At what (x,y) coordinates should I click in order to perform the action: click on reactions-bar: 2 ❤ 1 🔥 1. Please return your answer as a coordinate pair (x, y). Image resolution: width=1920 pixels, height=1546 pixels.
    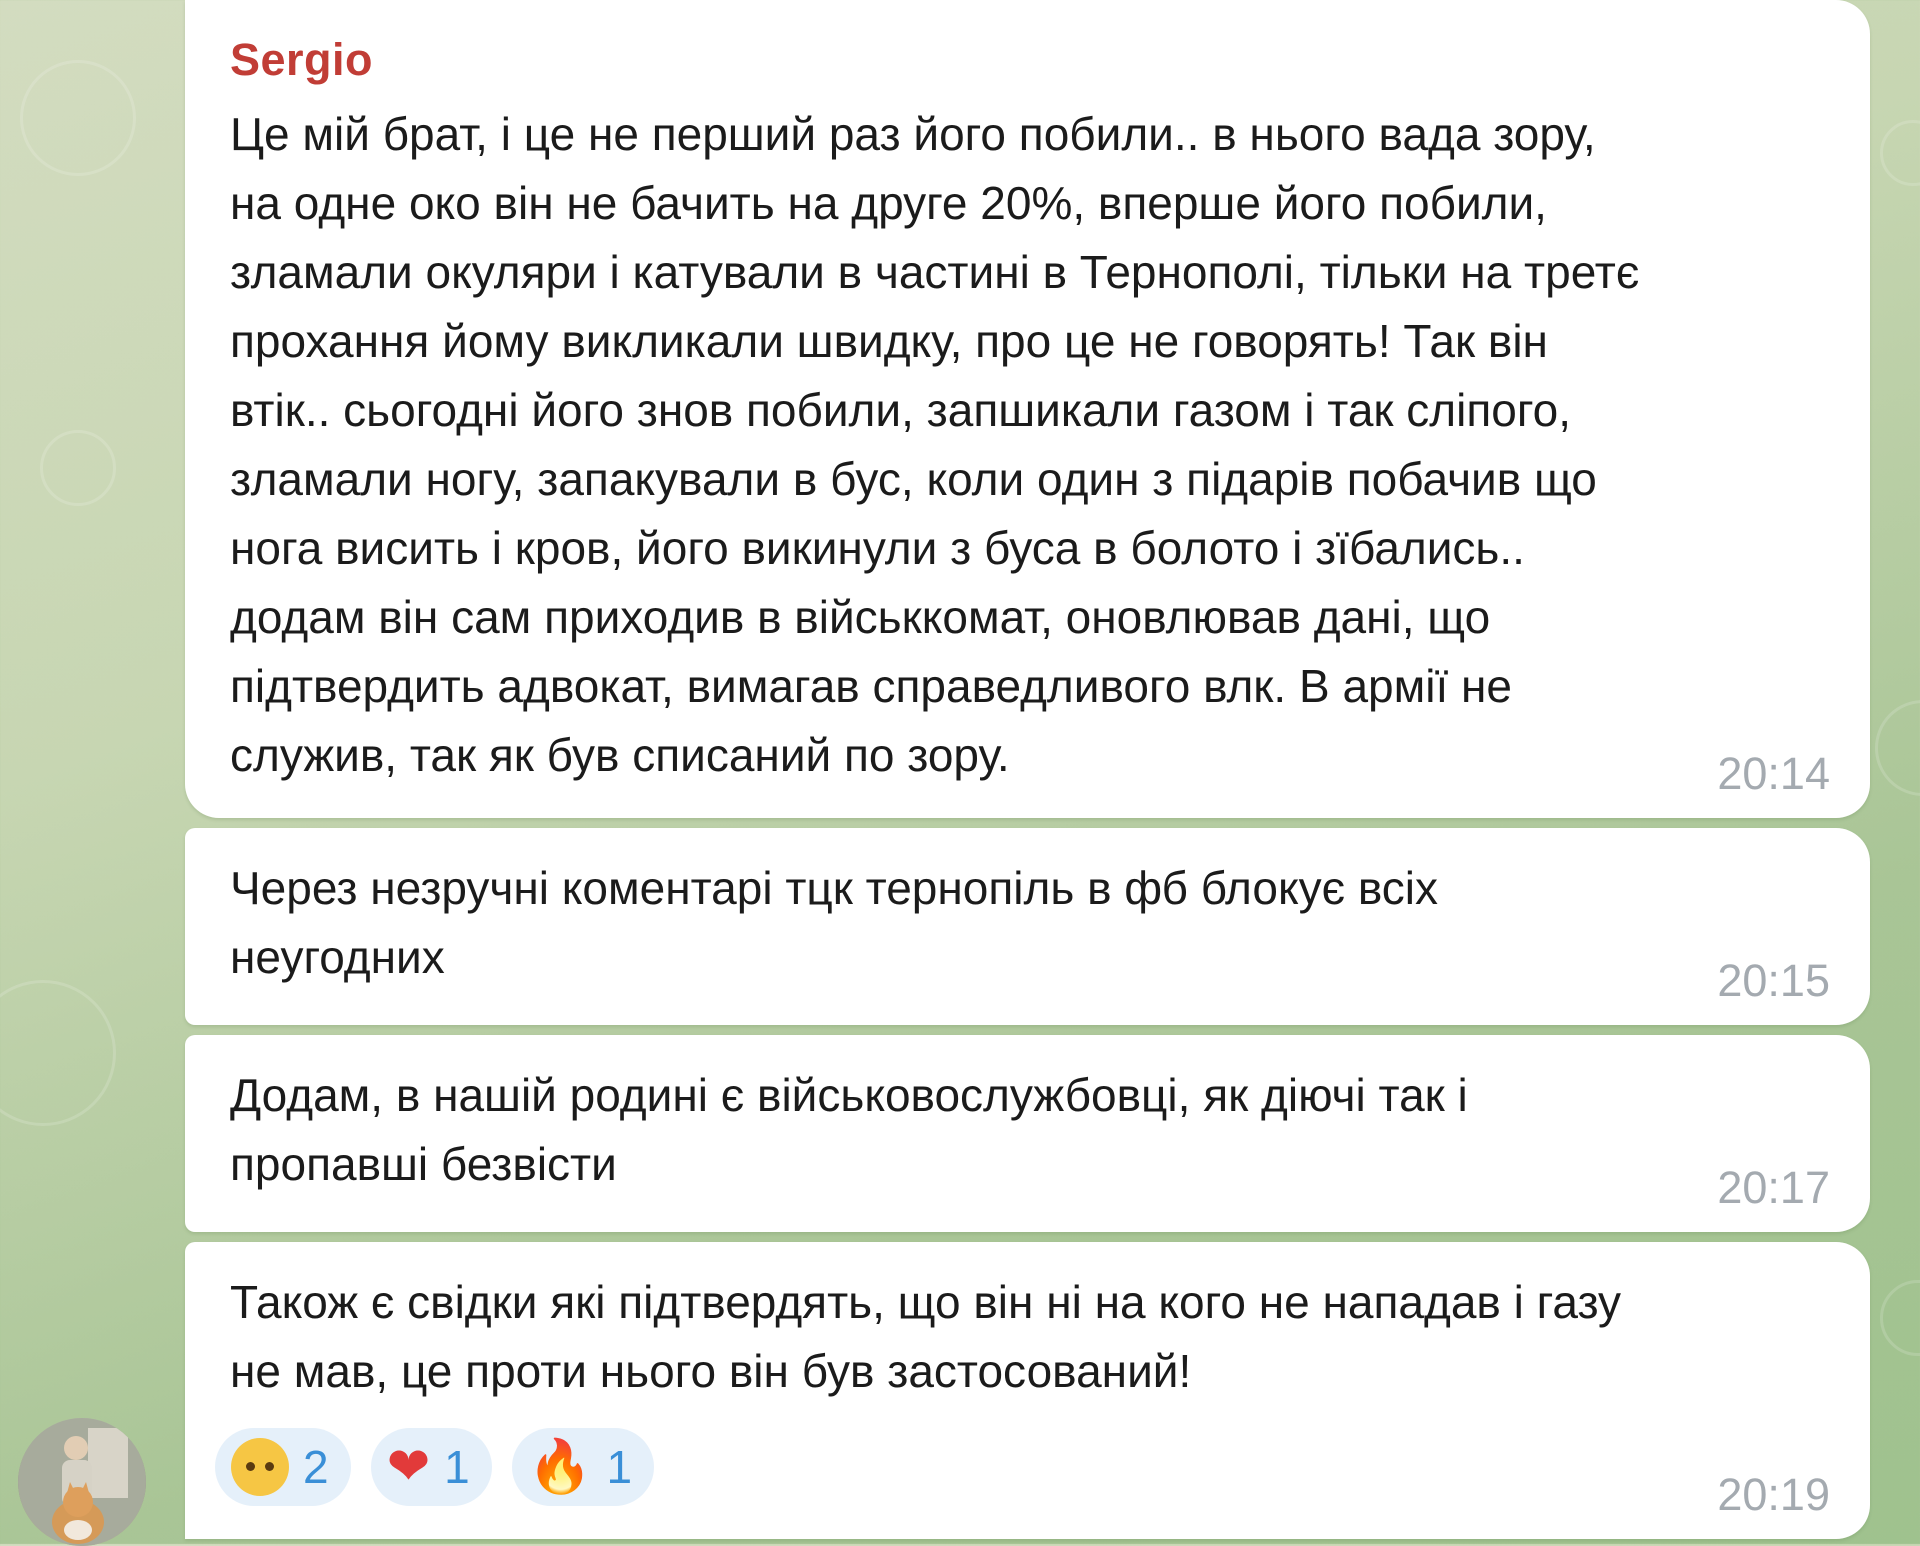
    Looking at the image, I should click on (435, 1467).